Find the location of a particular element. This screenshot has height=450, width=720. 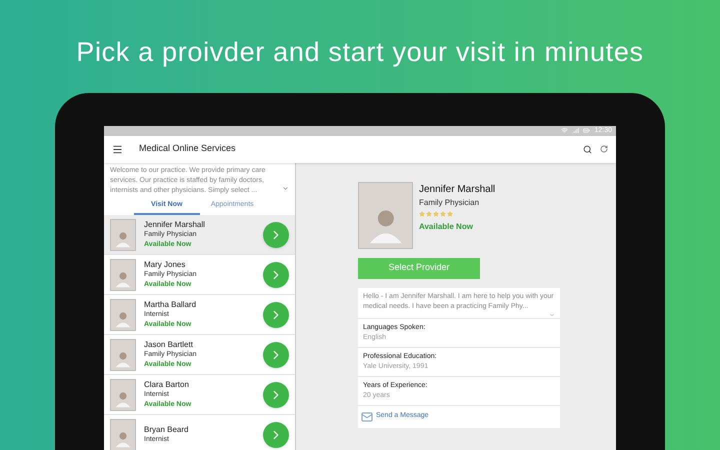

search-icon is located at coordinates (587, 149).